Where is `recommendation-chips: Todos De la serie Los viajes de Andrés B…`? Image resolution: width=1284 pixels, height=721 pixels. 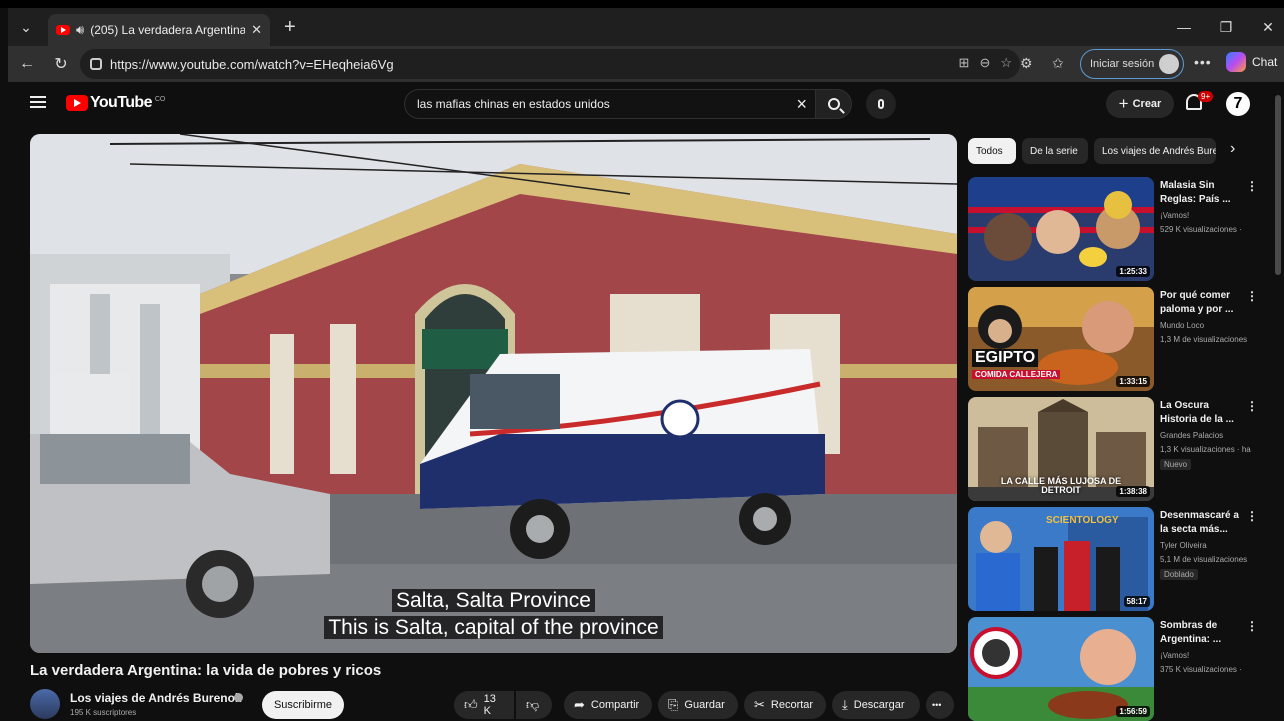
recommendation-chips: Todos De la serie Los viajes de Andrés B… is located at coordinates (1113, 151).